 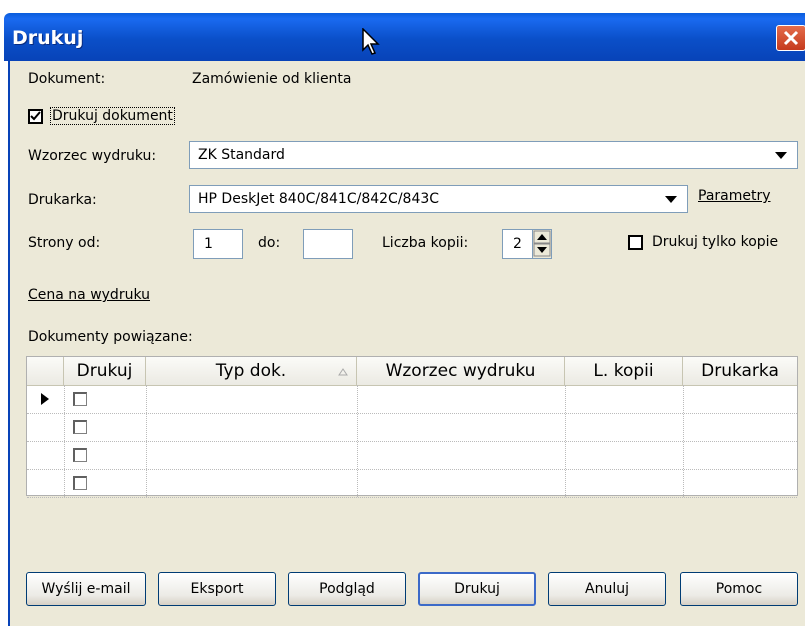 I want to click on dokument-value: Zamówienie od klienta, so click(x=272, y=79).